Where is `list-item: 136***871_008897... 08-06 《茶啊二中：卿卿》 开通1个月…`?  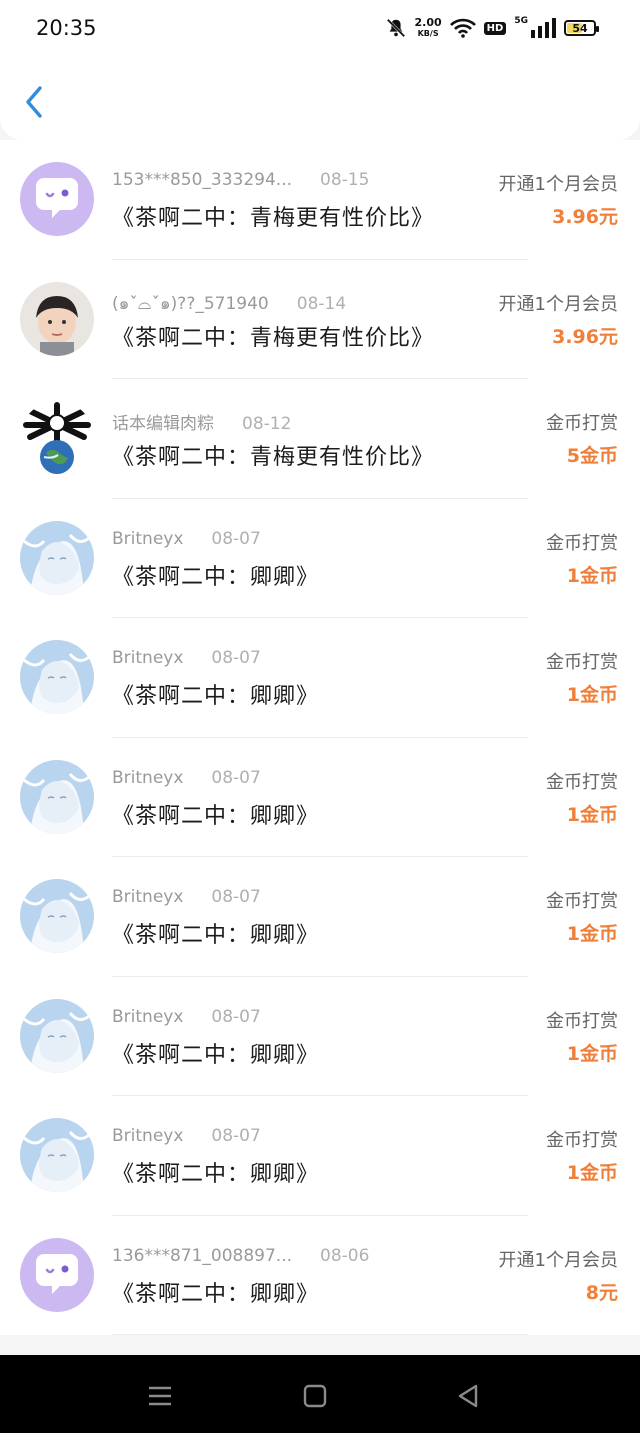 list-item: 136***871_008897... 08-06 《茶啊二中：卿卿》 开通1个月… is located at coordinates (320, 1275).